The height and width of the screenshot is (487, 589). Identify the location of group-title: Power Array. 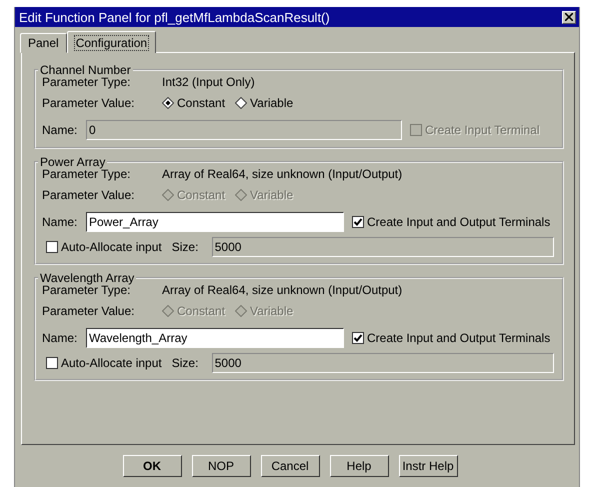
(72, 162).